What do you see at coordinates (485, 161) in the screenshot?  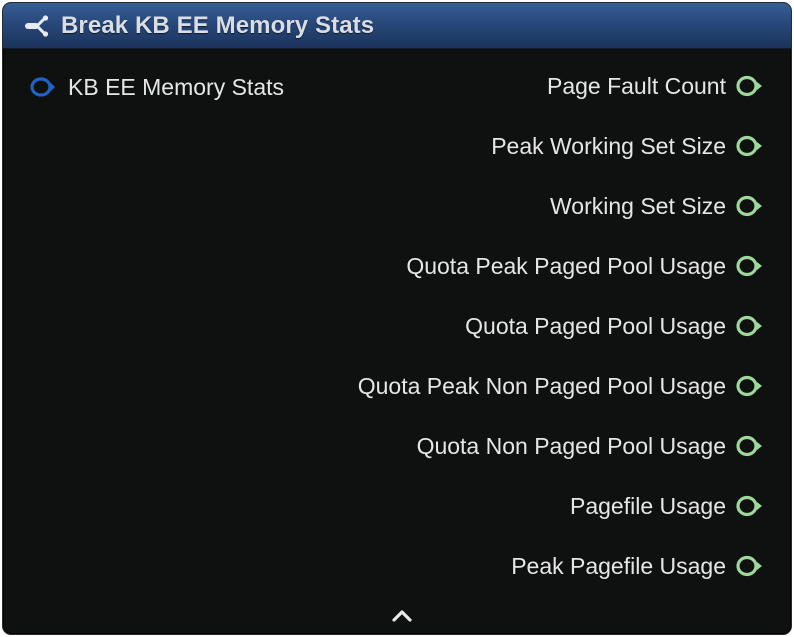 I see `output-pin-peak-working-set-size: Peak Working Set Size` at bounding box center [485, 161].